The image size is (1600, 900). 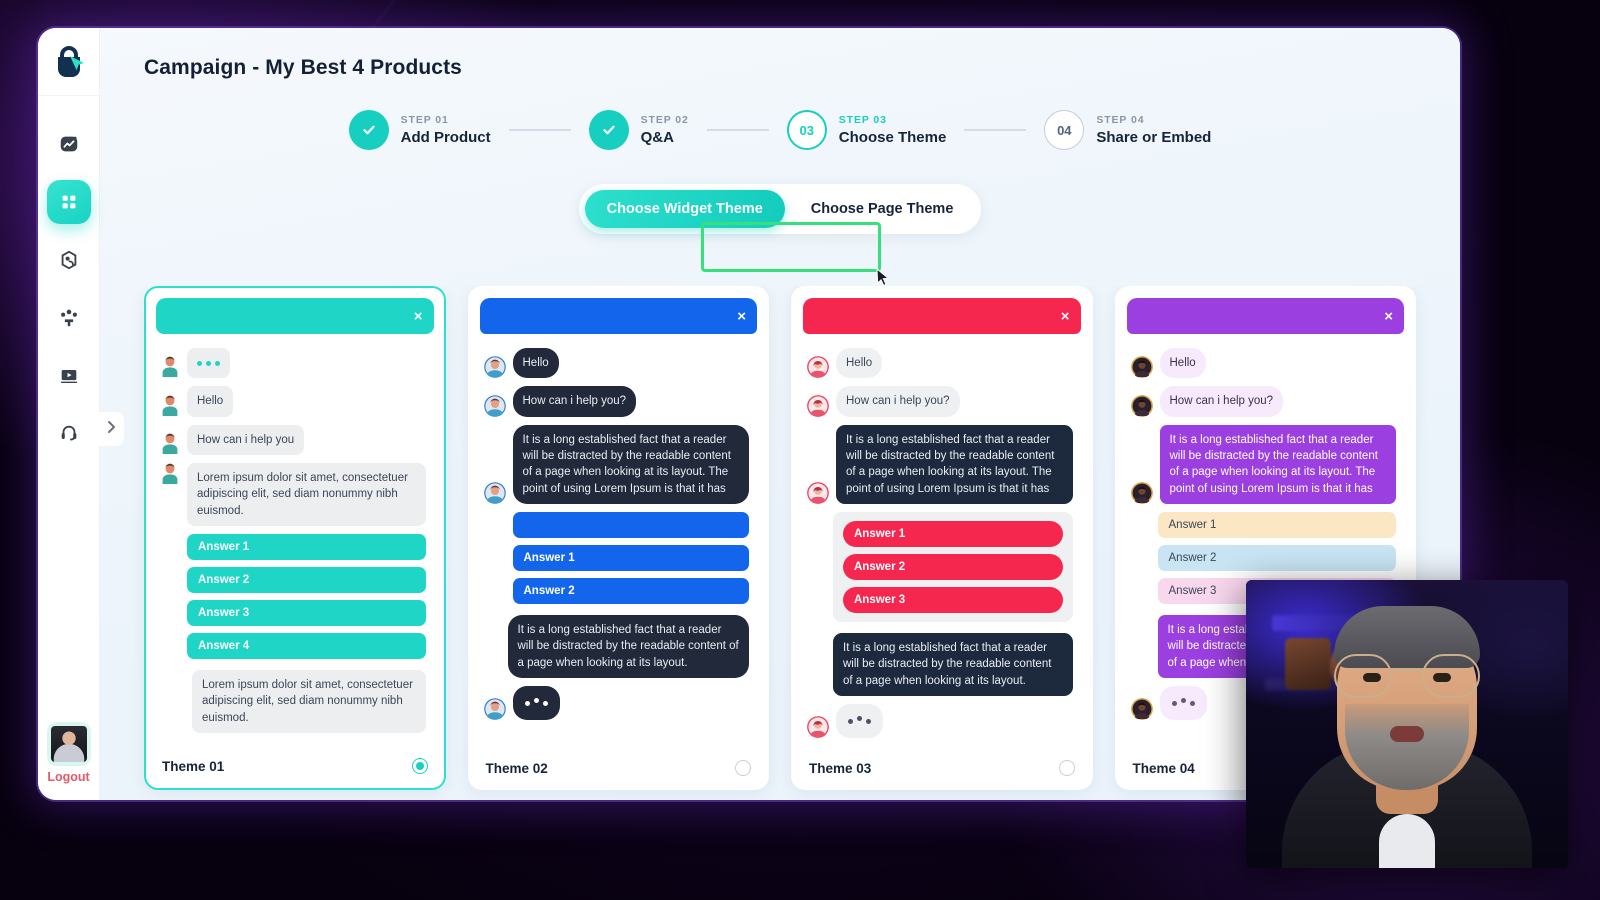 I want to click on sidebar-item-analytics, so click(x=69, y=144).